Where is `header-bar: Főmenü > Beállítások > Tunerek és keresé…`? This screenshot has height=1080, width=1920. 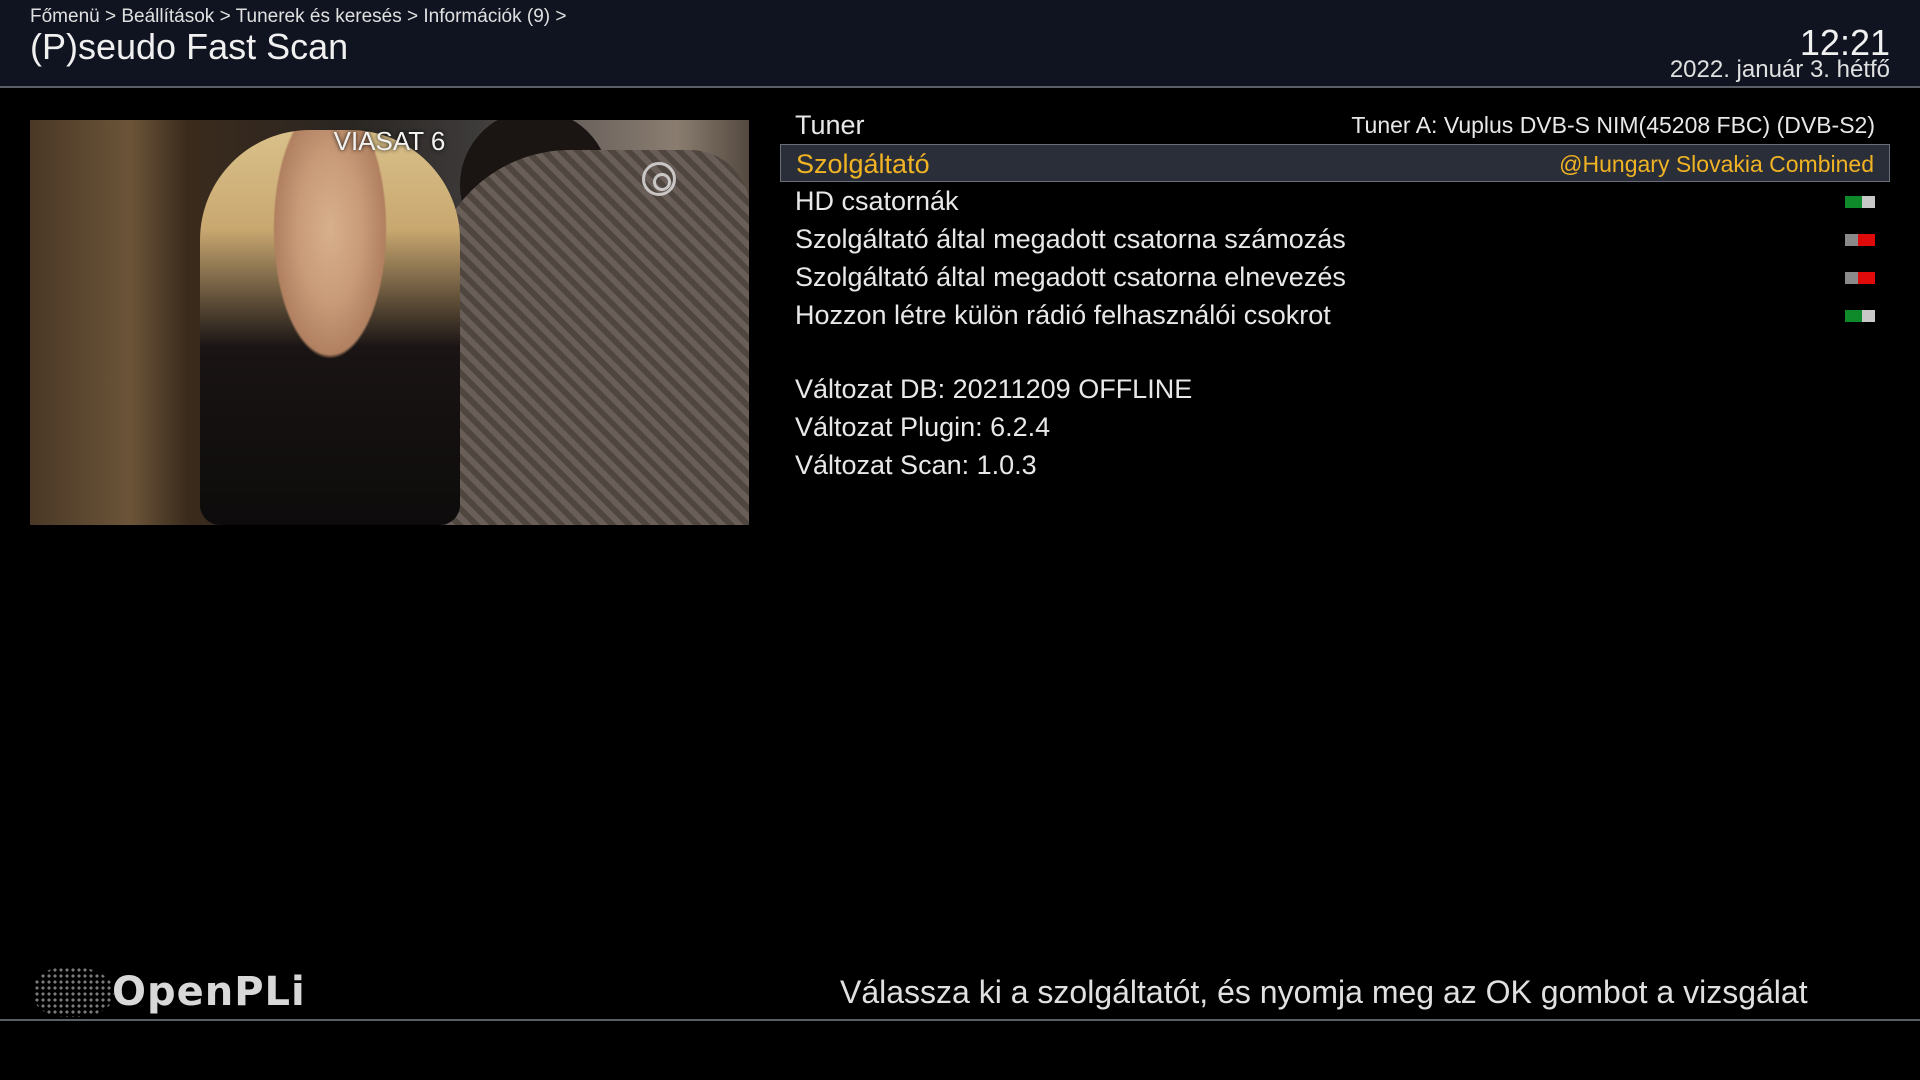
header-bar: Főmenü > Beállítások > Tunerek és keresé… is located at coordinates (960, 44).